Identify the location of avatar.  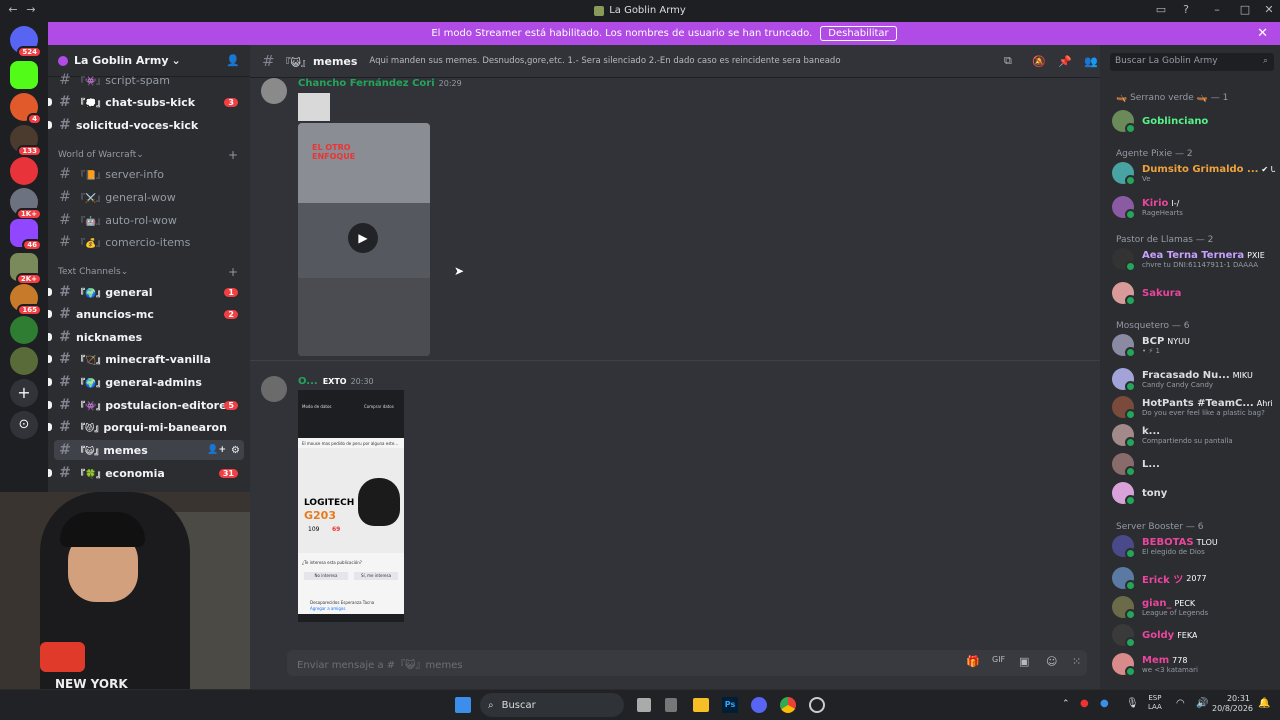
(1124, 465).